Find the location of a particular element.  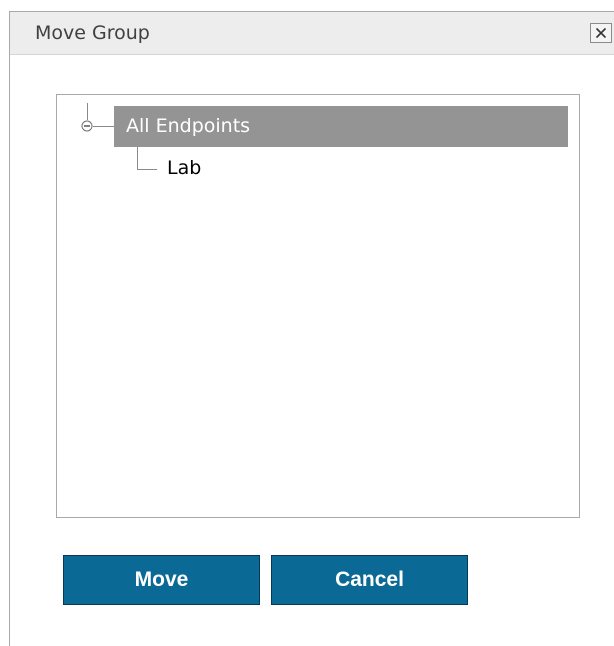

close-button is located at coordinates (601, 33).